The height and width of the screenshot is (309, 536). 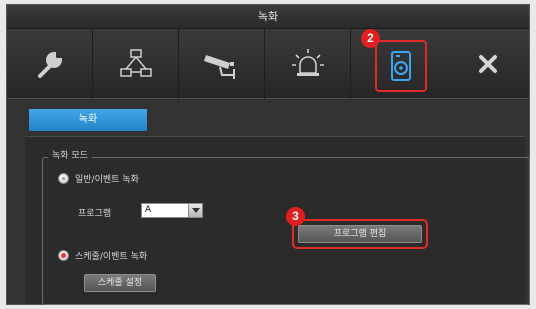 I want to click on close-icon, so click(x=488, y=64).